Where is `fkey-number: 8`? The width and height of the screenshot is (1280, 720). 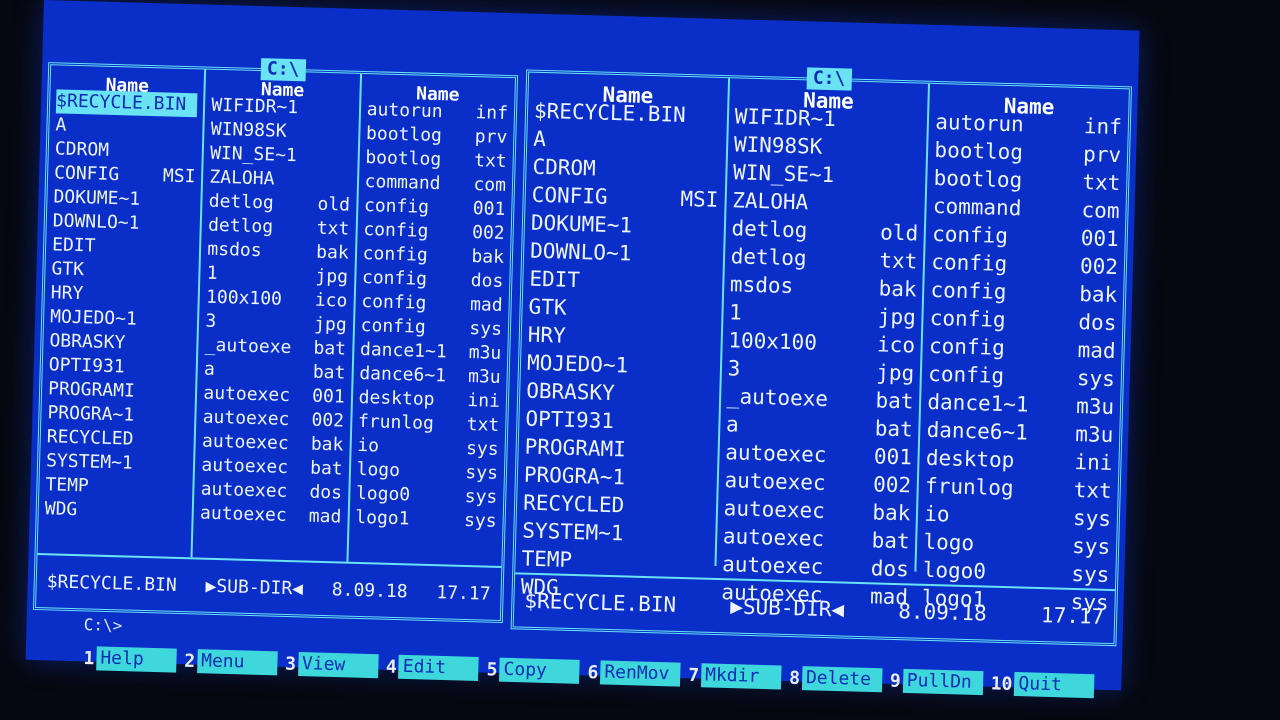 fkey-number: 8 is located at coordinates (794, 678).